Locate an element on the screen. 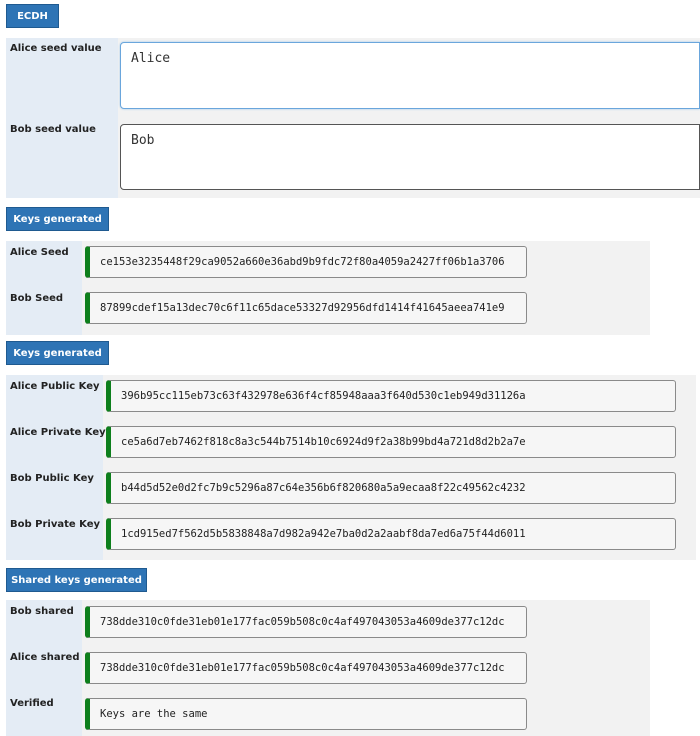 This screenshot has height=736, width=700. verified-output: Keys are the same is located at coordinates (306, 714).